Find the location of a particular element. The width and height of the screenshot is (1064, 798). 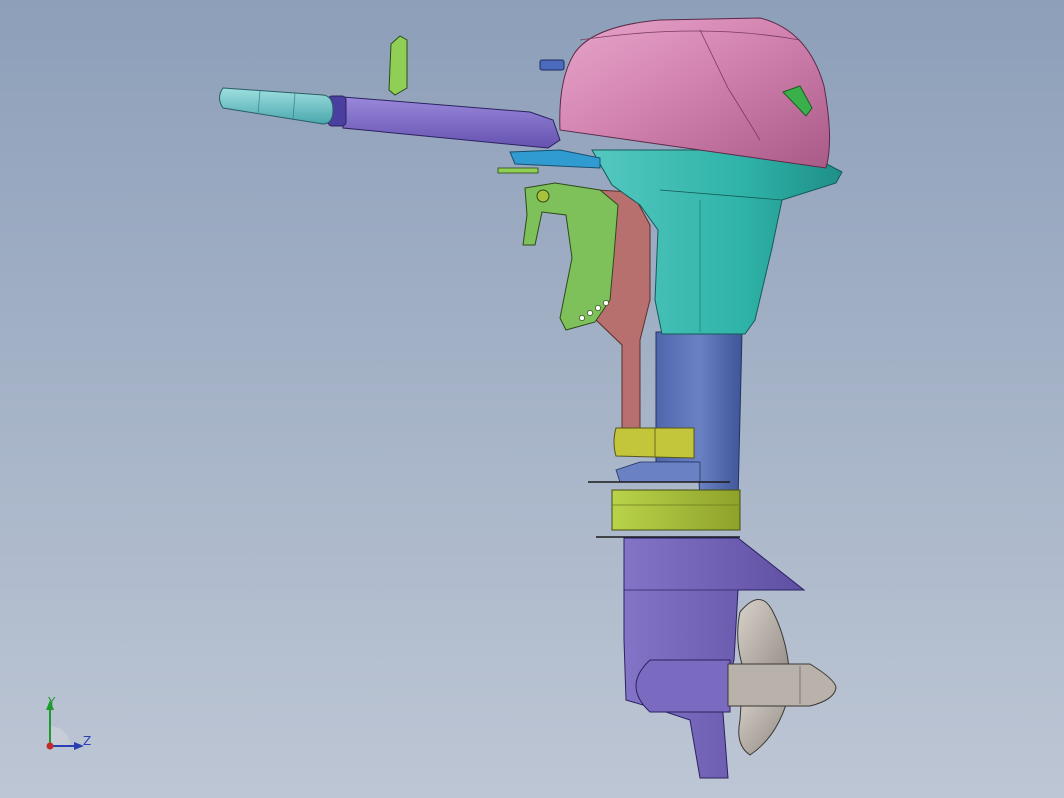

torpedo-nose is located at coordinates (683, 686).